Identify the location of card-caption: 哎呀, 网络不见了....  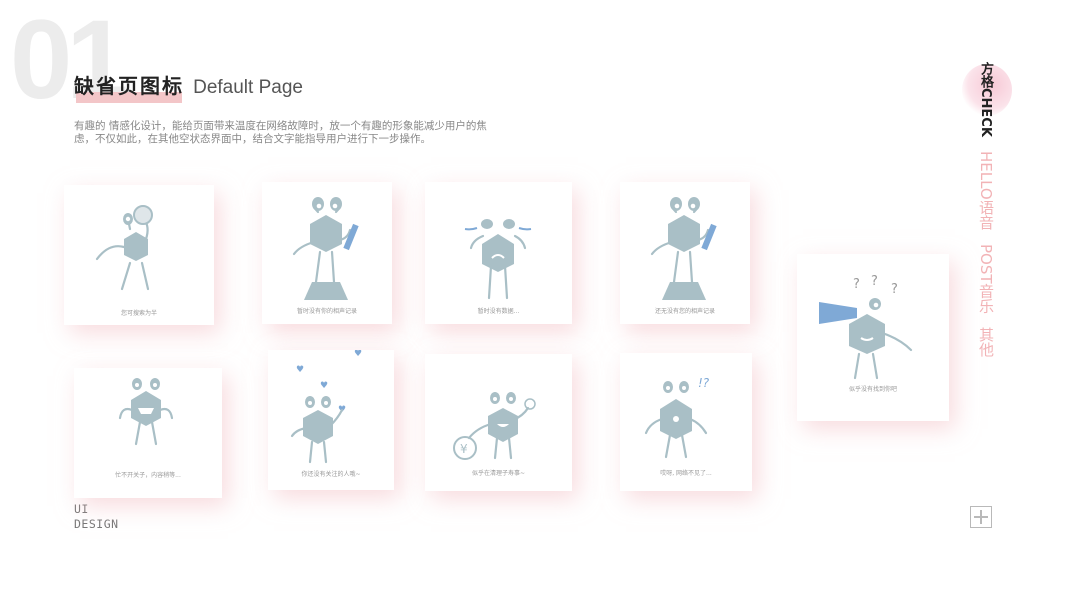
(686, 473).